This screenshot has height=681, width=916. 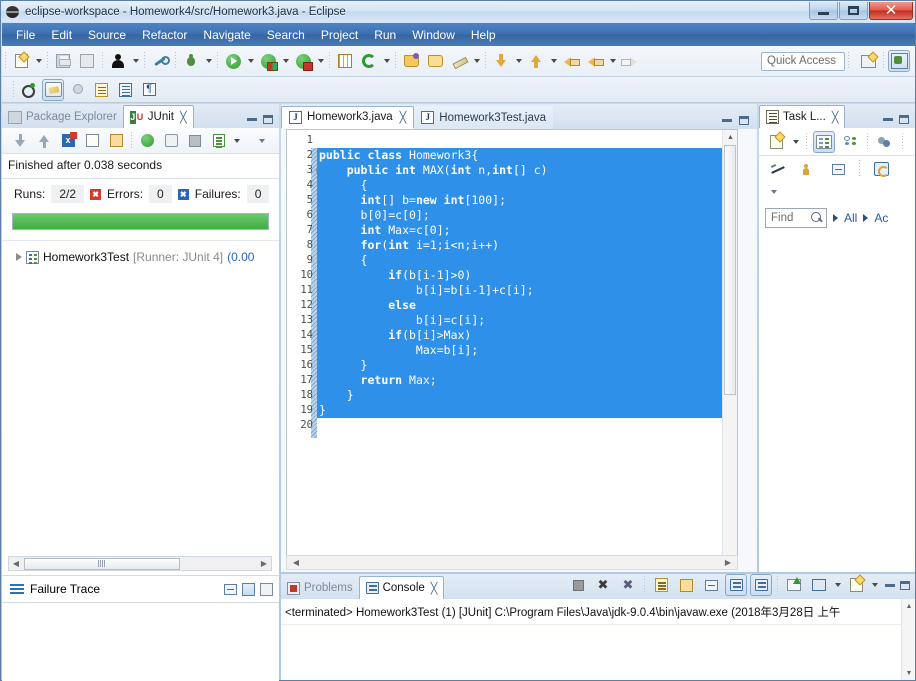 I want to click on previous-annotation-button, so click(x=536, y=61).